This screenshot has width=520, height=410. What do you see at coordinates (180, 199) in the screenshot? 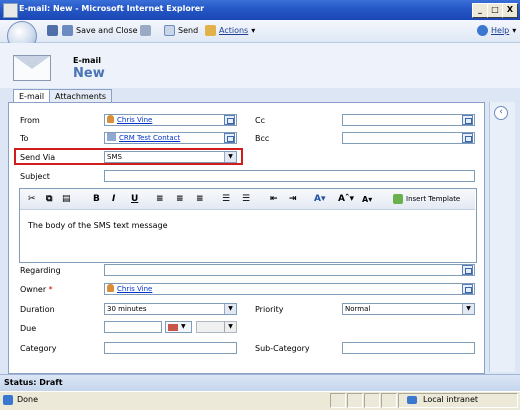
I see `align-center-icon: ≡` at bounding box center [180, 199].